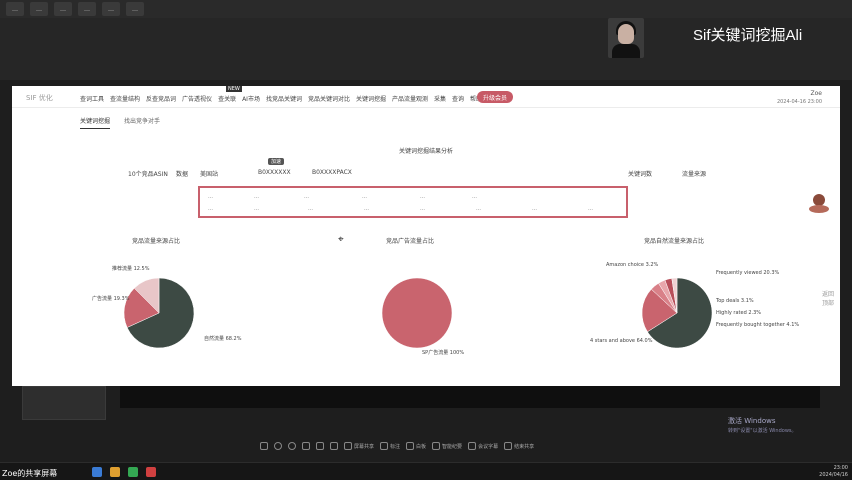  Describe the element at coordinates (329, 98) in the screenshot. I see `nav-item: 竞品关键词对比` at that location.